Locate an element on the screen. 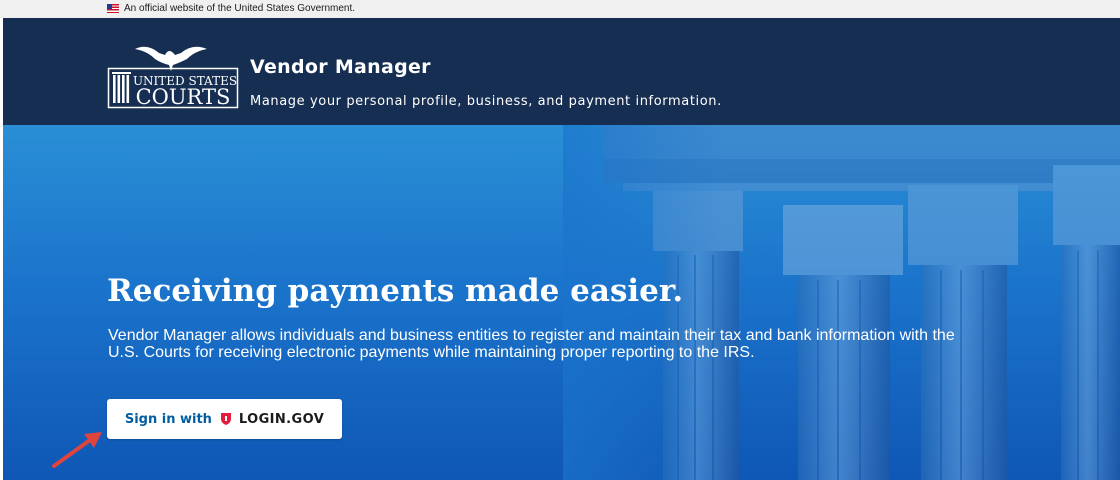 Image resolution: width=1120 pixels, height=480 pixels. us-flag-icon is located at coordinates (113, 8).